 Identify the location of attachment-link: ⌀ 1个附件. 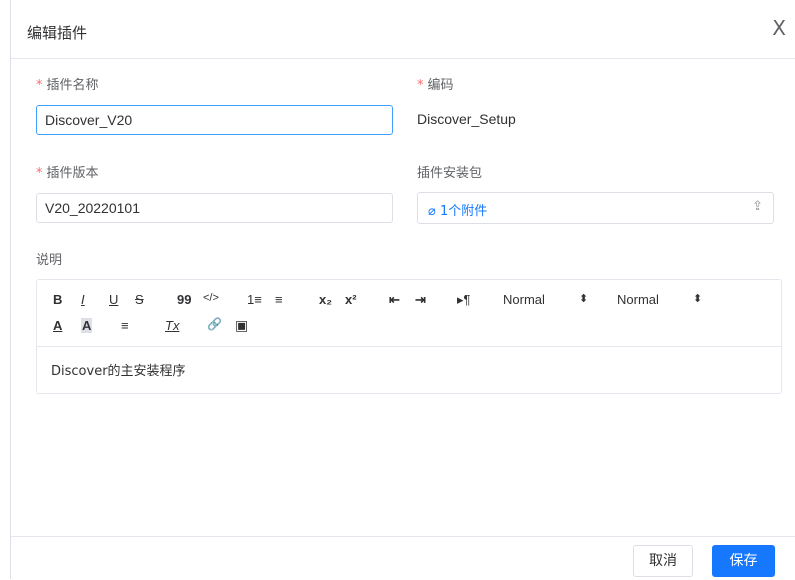
(457, 209).